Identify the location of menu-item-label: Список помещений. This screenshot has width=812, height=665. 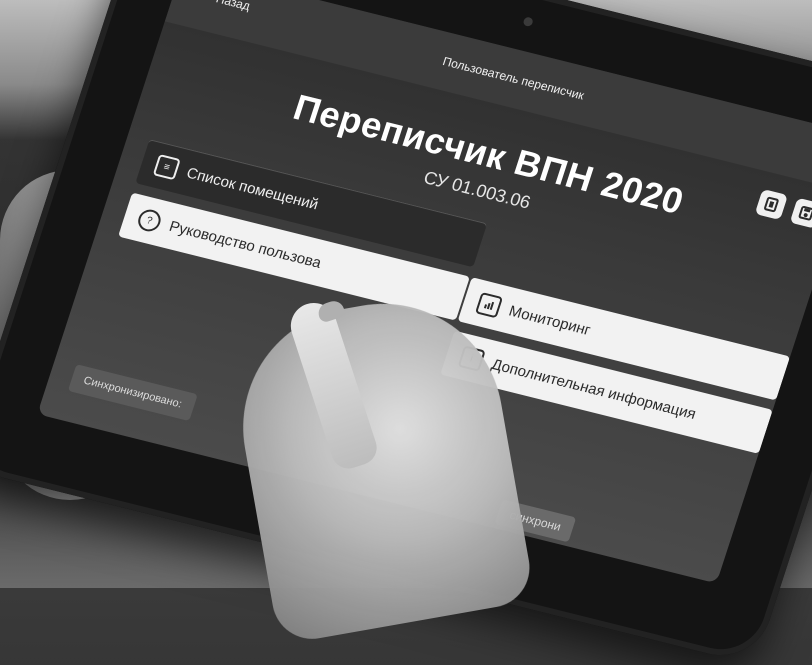
(252, 188).